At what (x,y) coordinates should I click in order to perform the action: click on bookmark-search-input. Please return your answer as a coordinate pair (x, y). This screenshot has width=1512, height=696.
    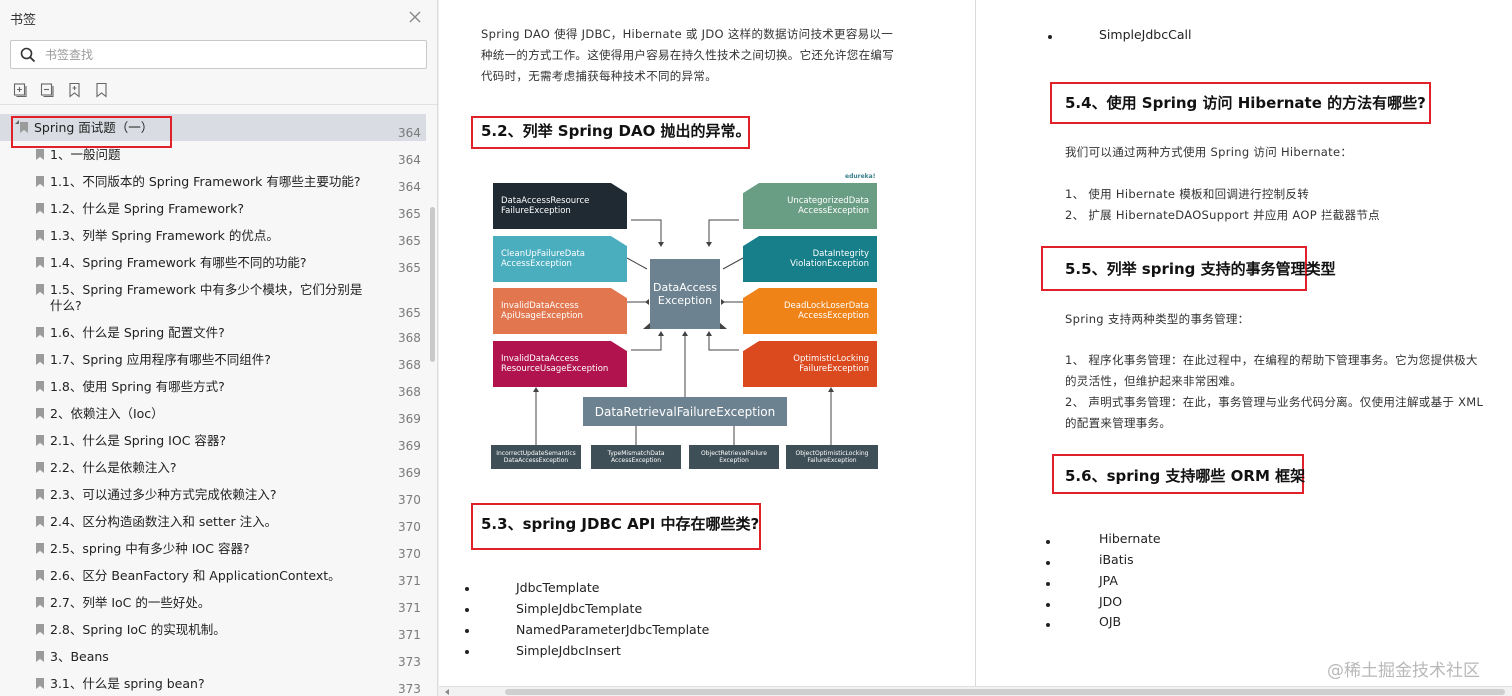
    Looking at the image, I should click on (230, 55).